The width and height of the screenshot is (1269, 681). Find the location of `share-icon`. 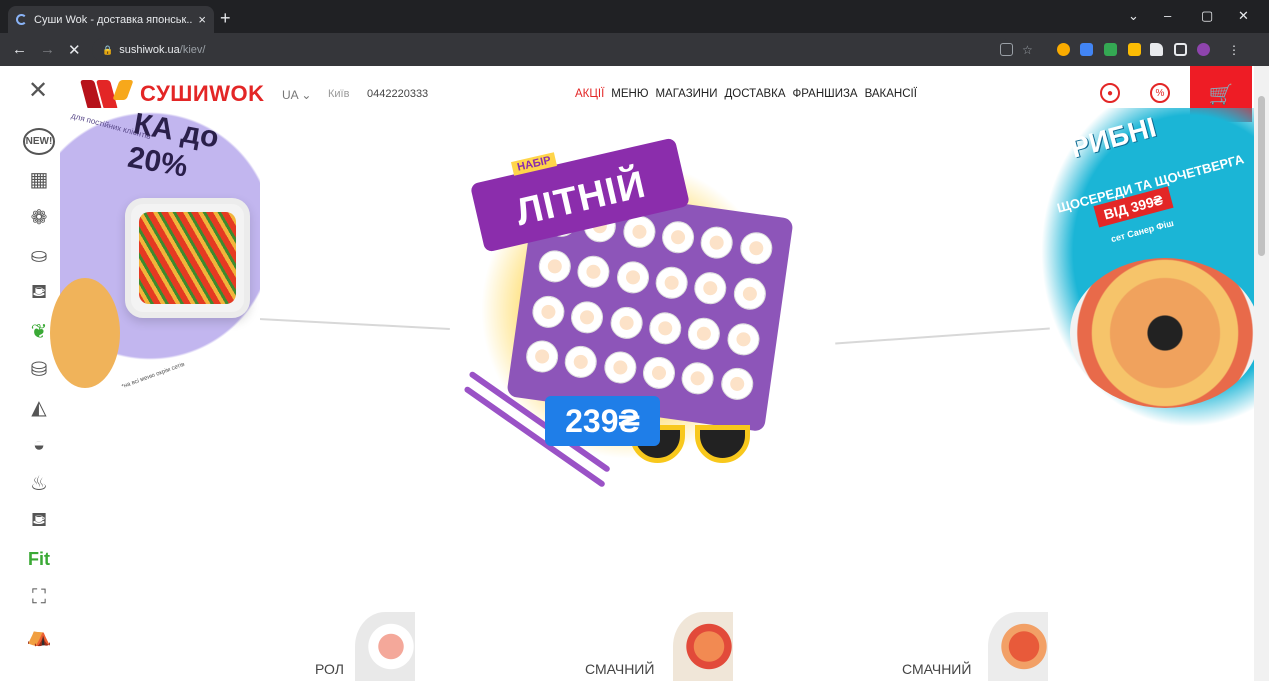

share-icon is located at coordinates (1006, 49).